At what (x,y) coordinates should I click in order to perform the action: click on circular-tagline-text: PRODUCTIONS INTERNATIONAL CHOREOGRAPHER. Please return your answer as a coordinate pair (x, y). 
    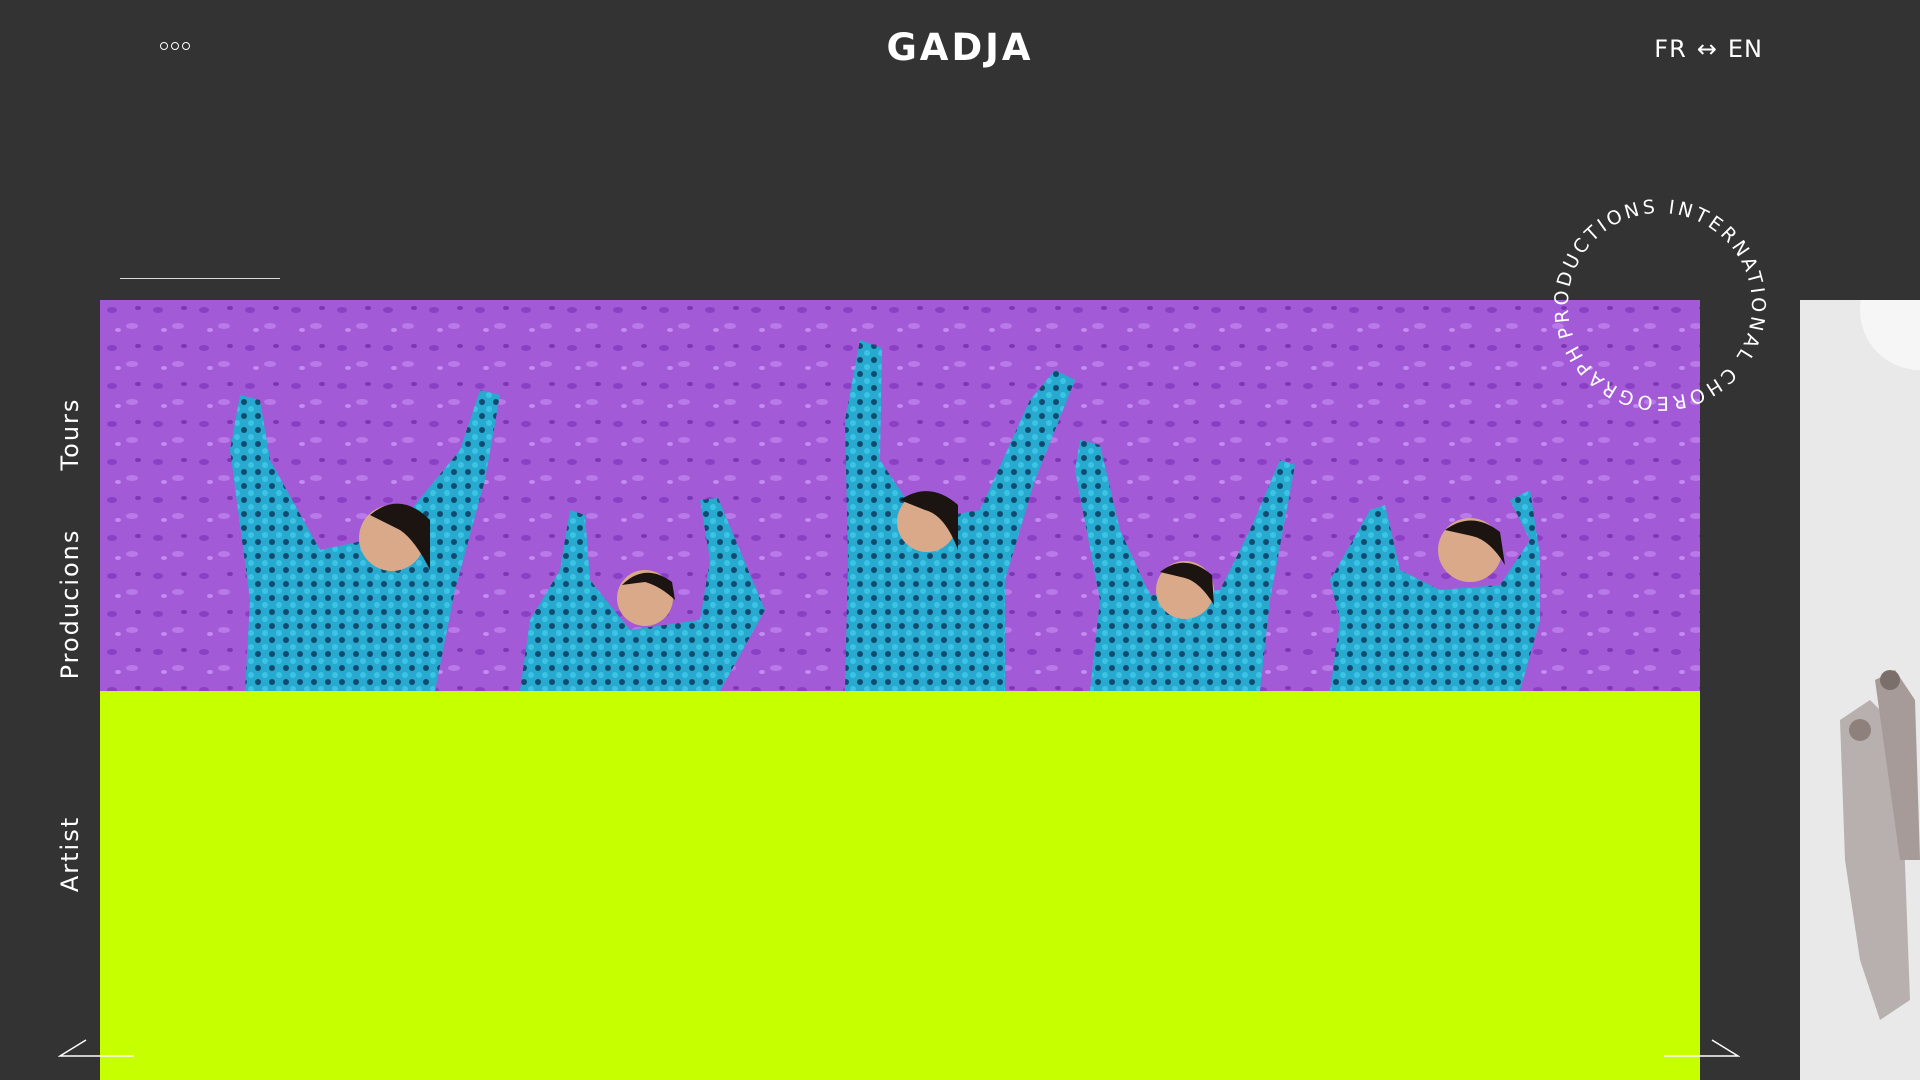
    Looking at the image, I should click on (1660, 305).